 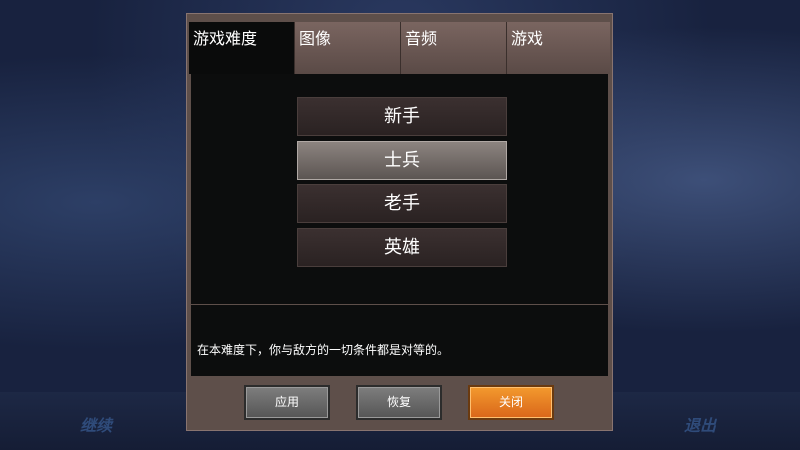 What do you see at coordinates (402, 203) in the screenshot?
I see `difficulty-option-veteran: 老手` at bounding box center [402, 203].